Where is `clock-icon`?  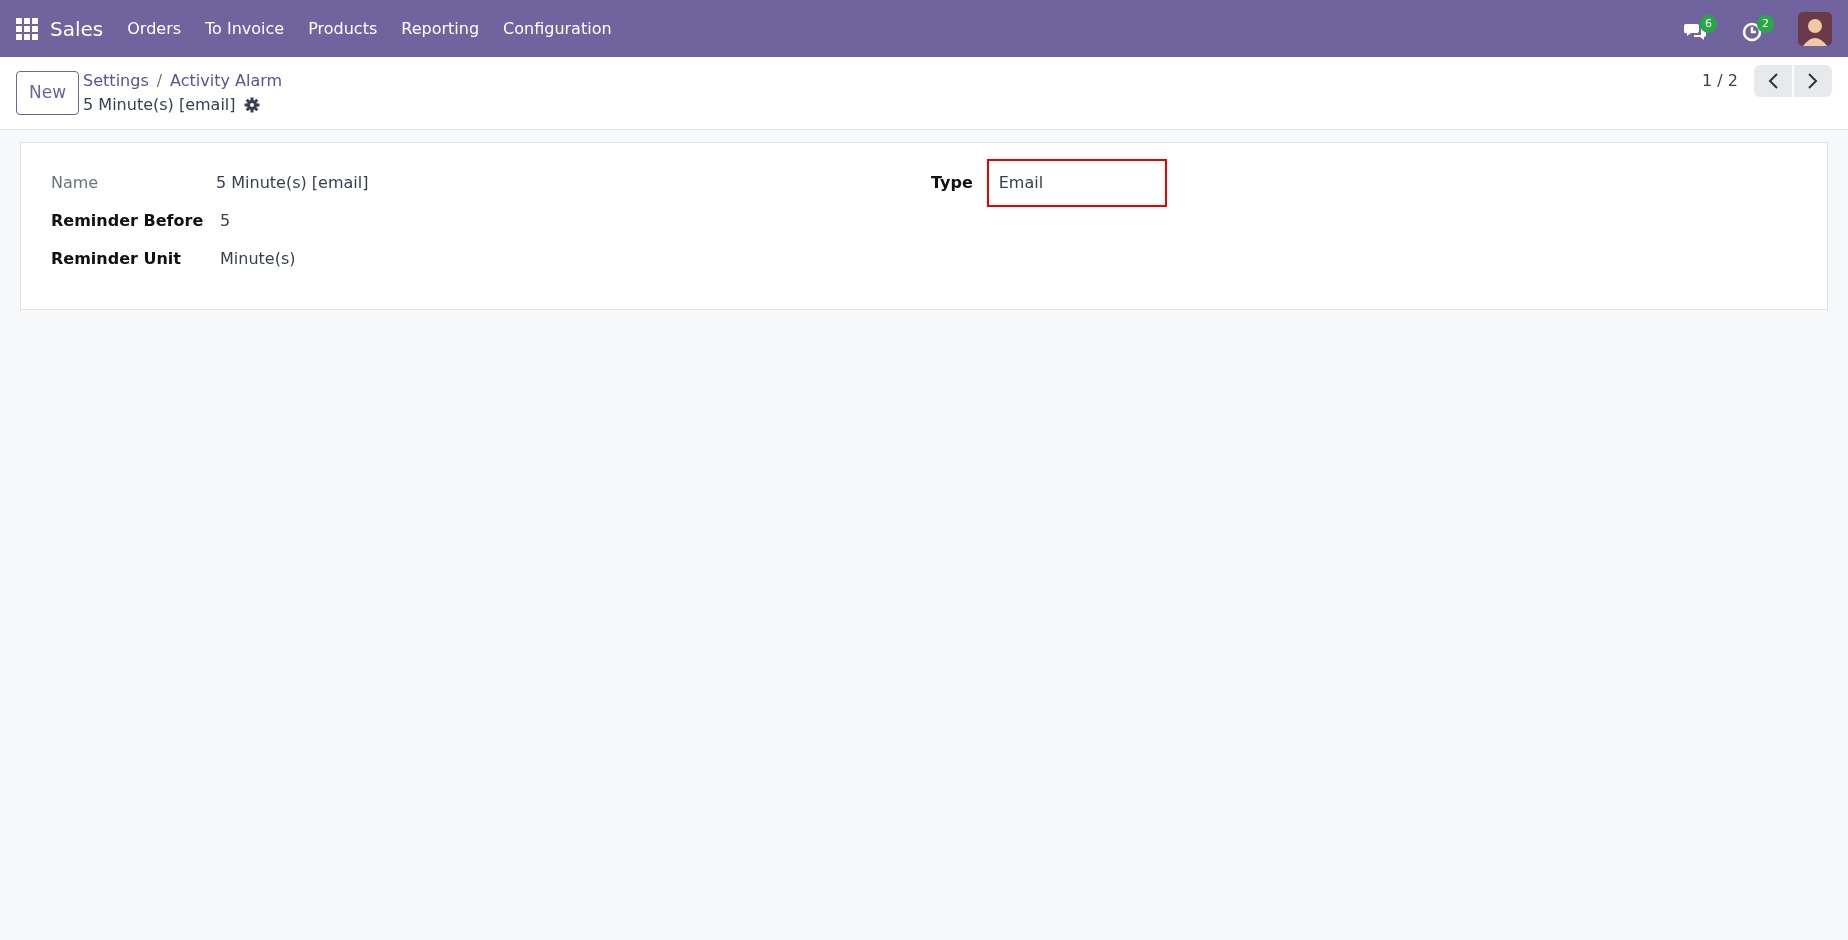 clock-icon is located at coordinates (1752, 31).